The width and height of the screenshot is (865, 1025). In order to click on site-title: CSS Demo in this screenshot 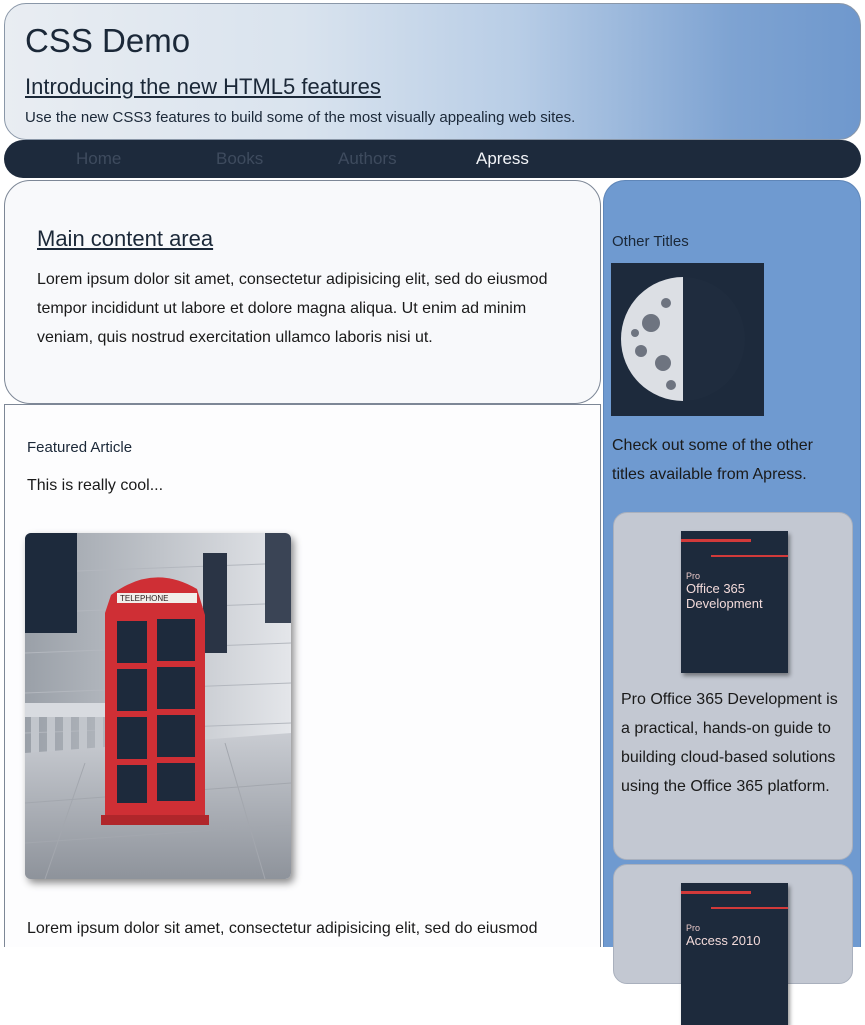, I will do `click(108, 40)`.